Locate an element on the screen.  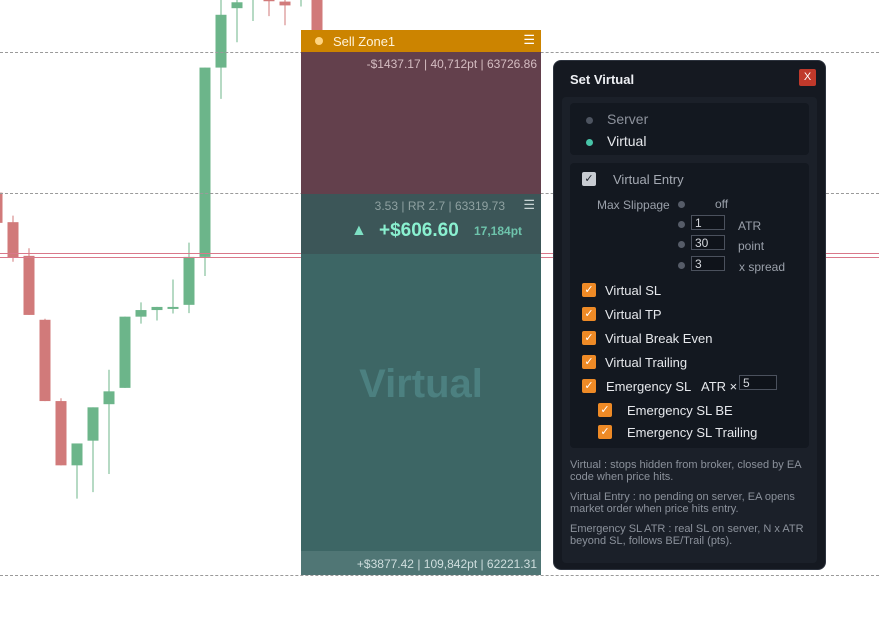
radio-dot-selected is located at coordinates (589, 142).